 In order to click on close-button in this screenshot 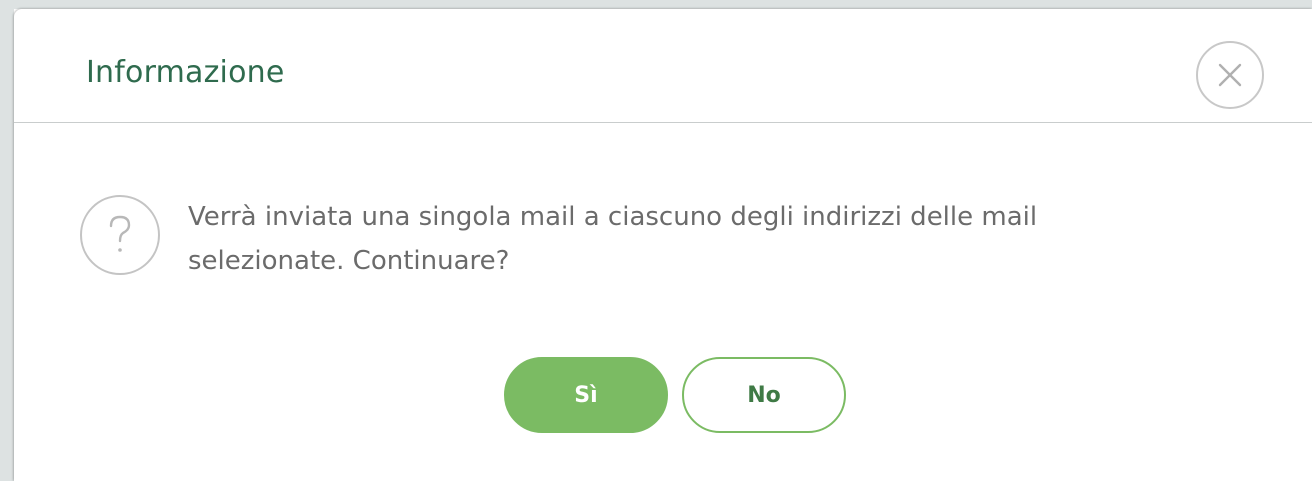, I will do `click(1230, 75)`.